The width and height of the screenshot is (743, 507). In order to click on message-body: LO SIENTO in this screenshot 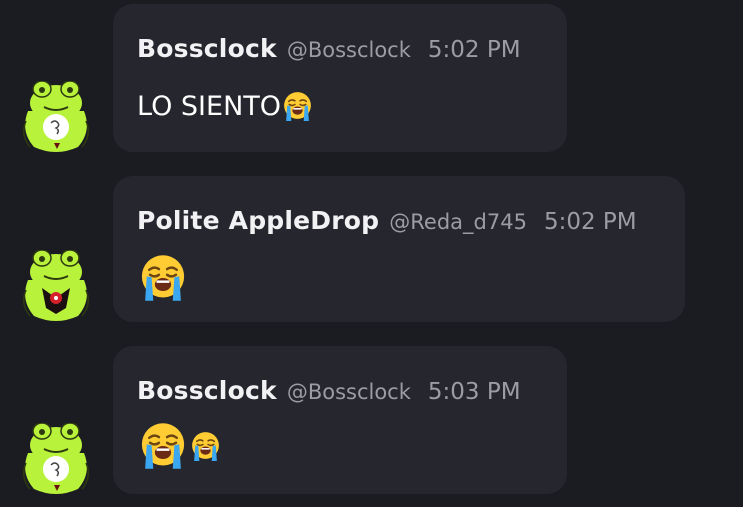, I will do `click(209, 106)`.